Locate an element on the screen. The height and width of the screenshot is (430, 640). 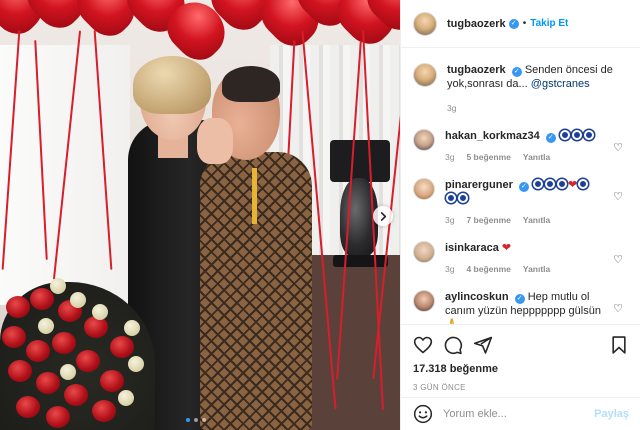
bookmark-icon is located at coordinates (619, 345).